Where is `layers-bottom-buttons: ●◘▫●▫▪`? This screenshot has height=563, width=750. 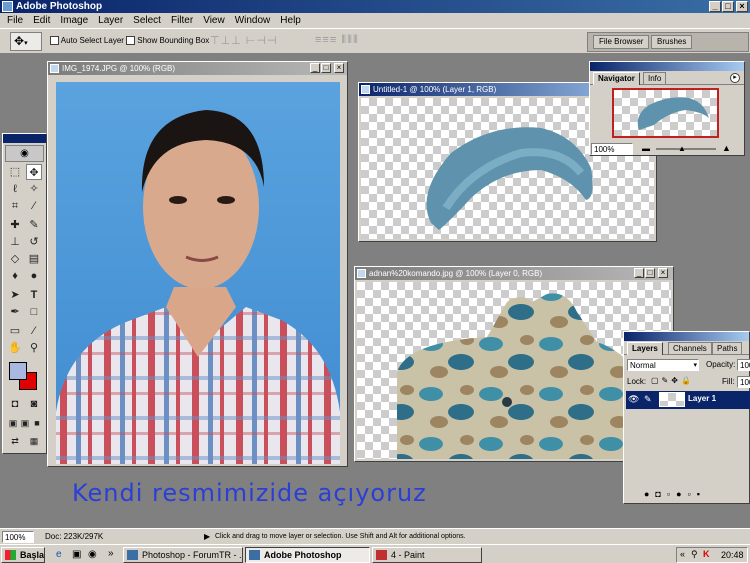
layers-bottom-buttons: ●◘▫●▫▪ is located at coordinates (687, 495).